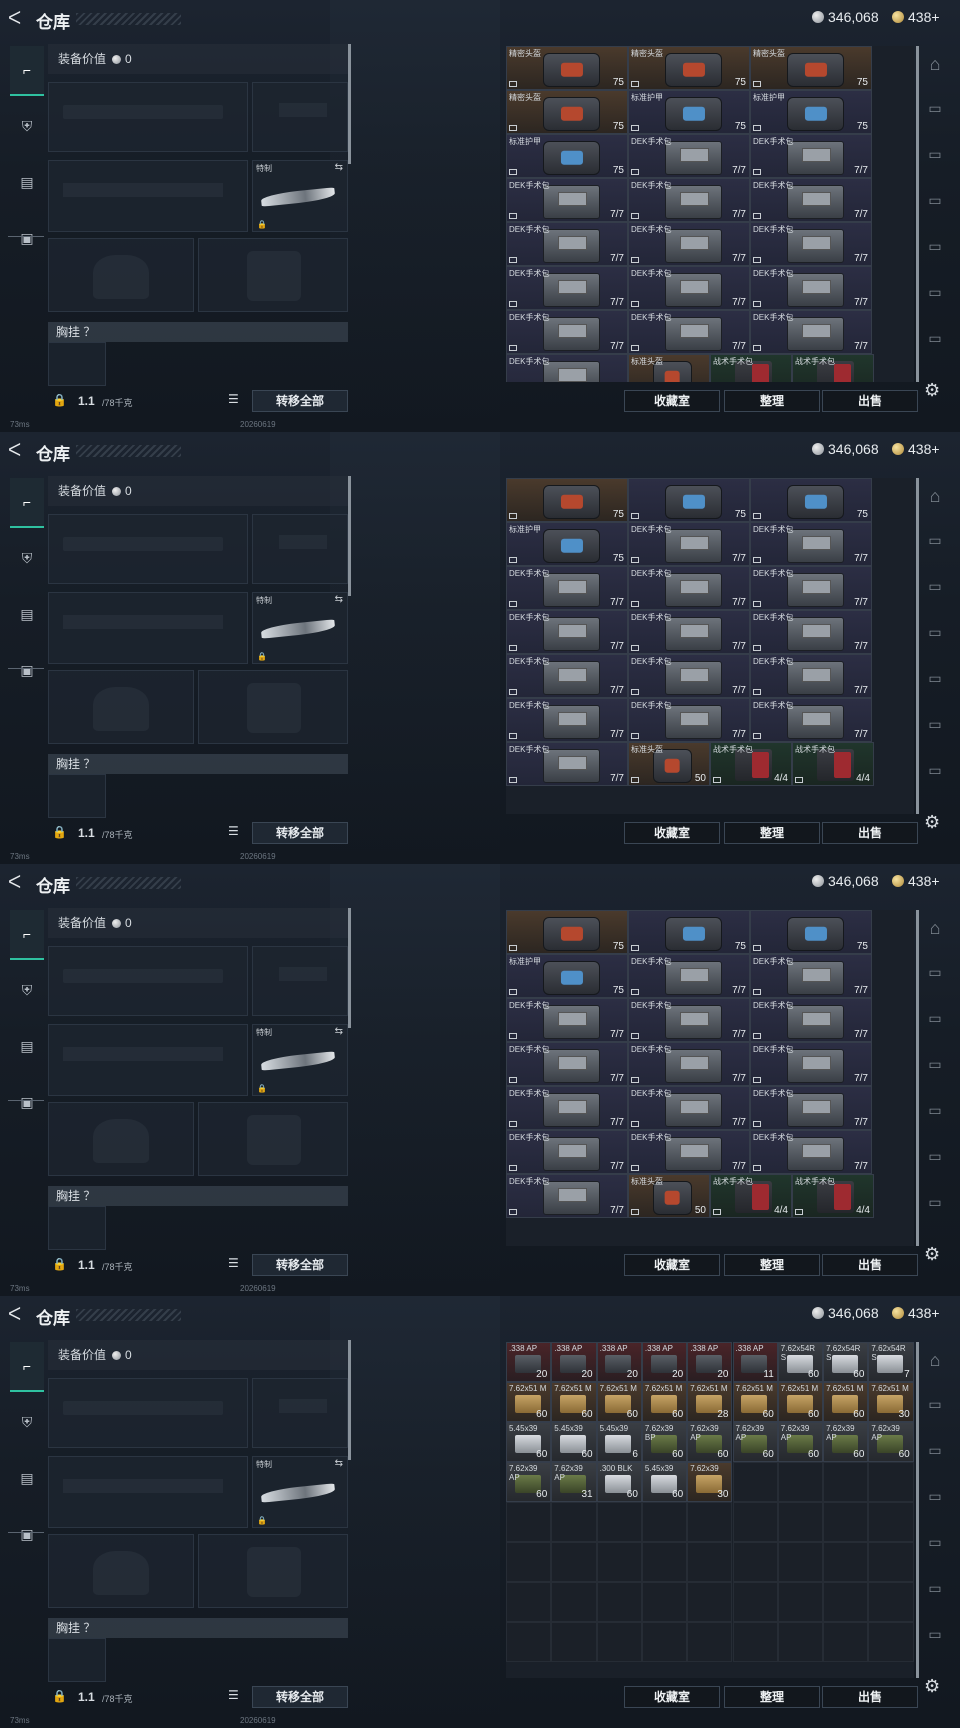 Image resolution: width=960 pixels, height=1728 pixels. What do you see at coordinates (669, 764) in the screenshot?
I see `item-cell: 标准头盔 50` at bounding box center [669, 764].